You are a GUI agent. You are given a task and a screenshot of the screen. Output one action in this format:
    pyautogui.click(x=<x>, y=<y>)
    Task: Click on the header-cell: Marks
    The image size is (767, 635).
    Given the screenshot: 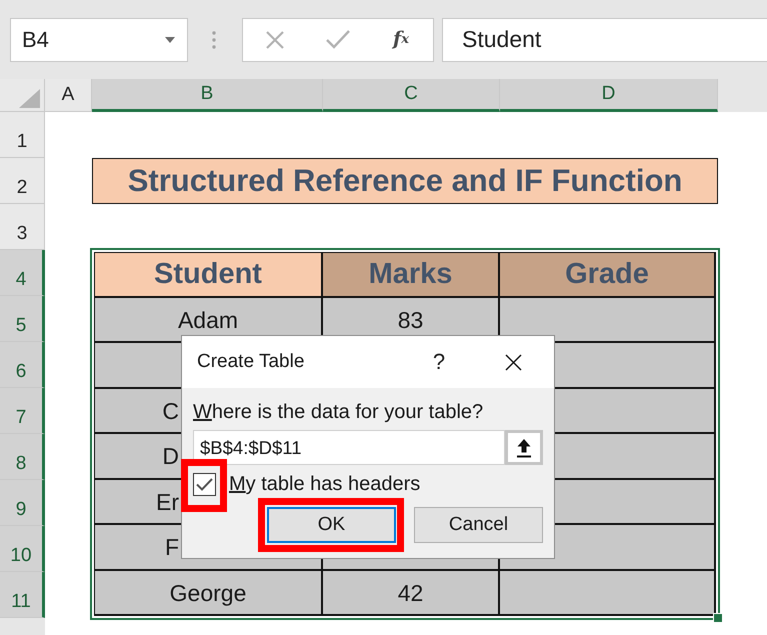 What is the action you would take?
    pyautogui.click(x=411, y=275)
    